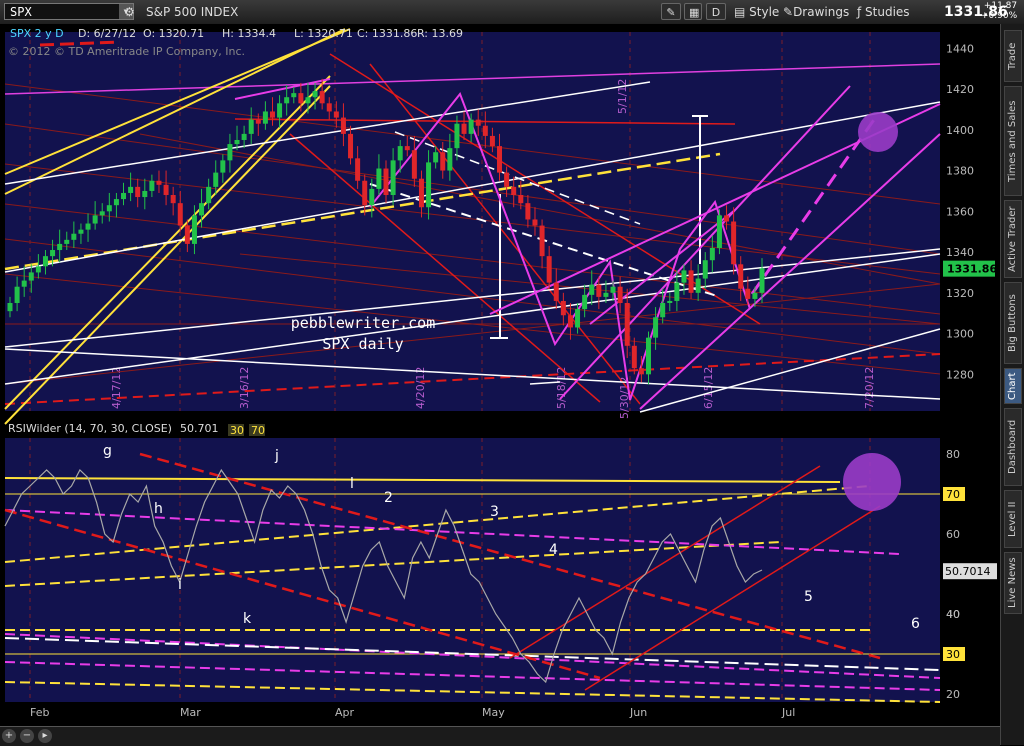 The width and height of the screenshot is (1024, 746). Describe the element at coordinates (352, 484) in the screenshot. I see `rsi-annotation: l` at that location.